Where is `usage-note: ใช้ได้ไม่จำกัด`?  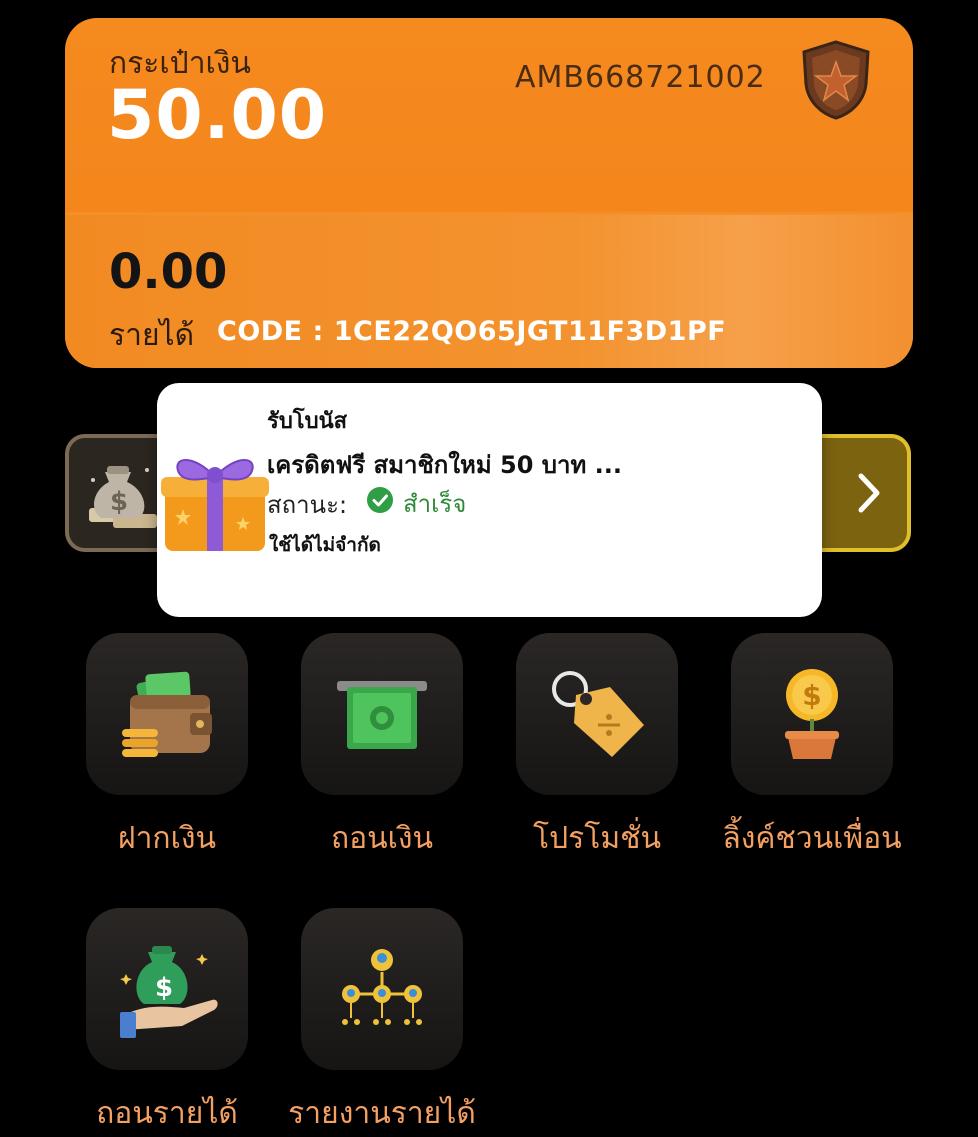 usage-note: ใช้ได้ไม่จำกัด is located at coordinates (325, 545).